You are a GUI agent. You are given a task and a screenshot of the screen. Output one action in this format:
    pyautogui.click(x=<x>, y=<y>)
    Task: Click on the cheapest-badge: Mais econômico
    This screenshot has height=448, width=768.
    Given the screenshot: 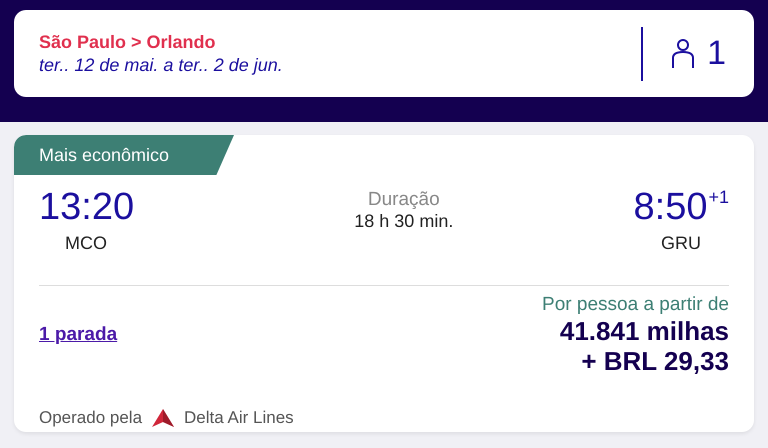 What is the action you would take?
    pyautogui.click(x=124, y=155)
    